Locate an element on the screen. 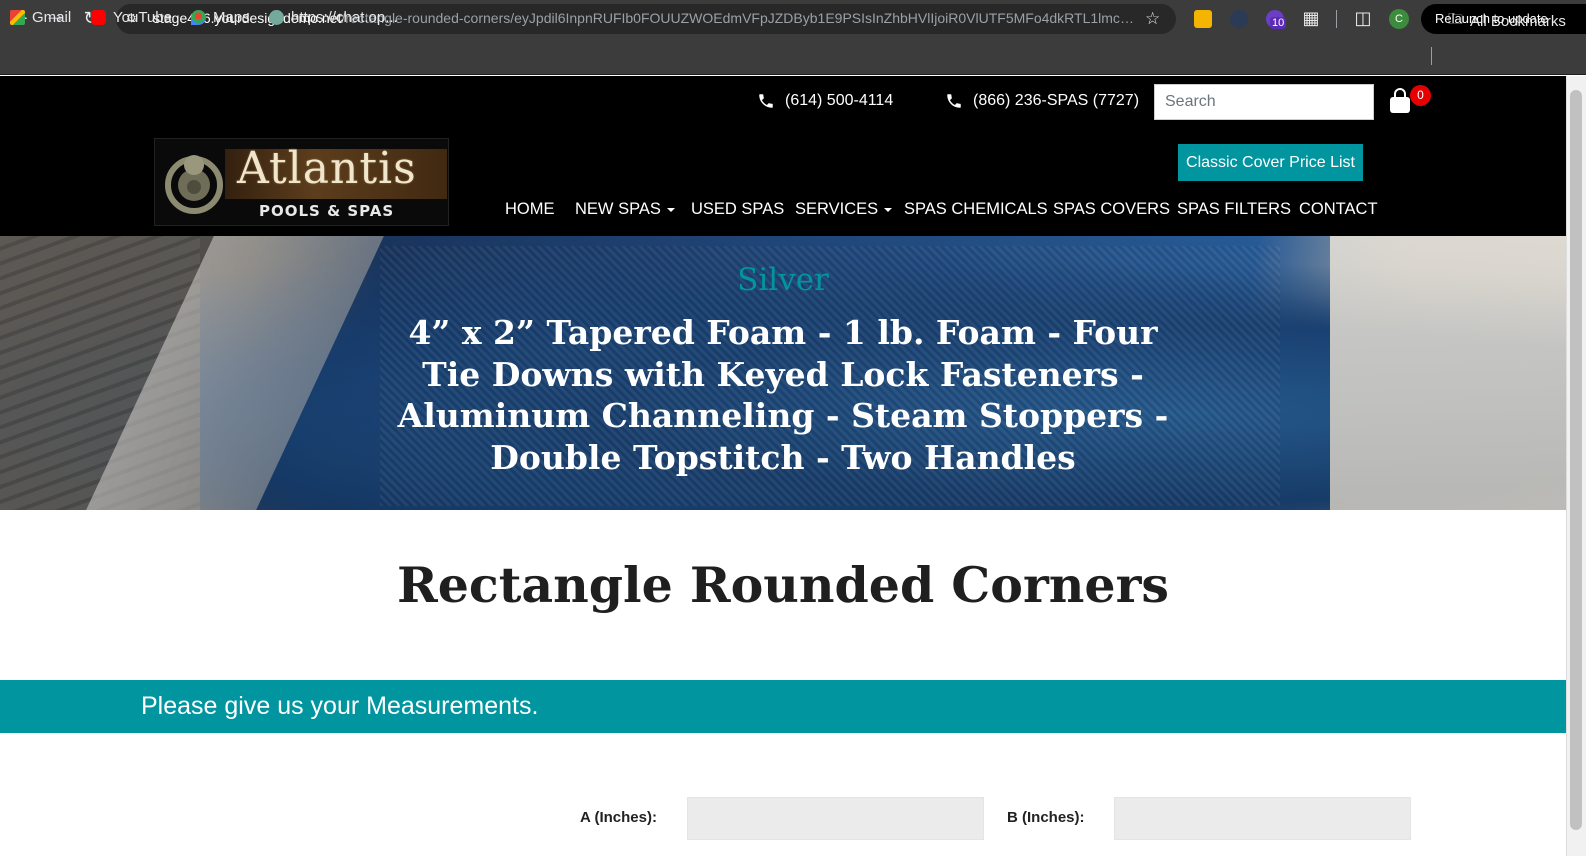  bookmark-maps: Maps is located at coordinates (220, 17).